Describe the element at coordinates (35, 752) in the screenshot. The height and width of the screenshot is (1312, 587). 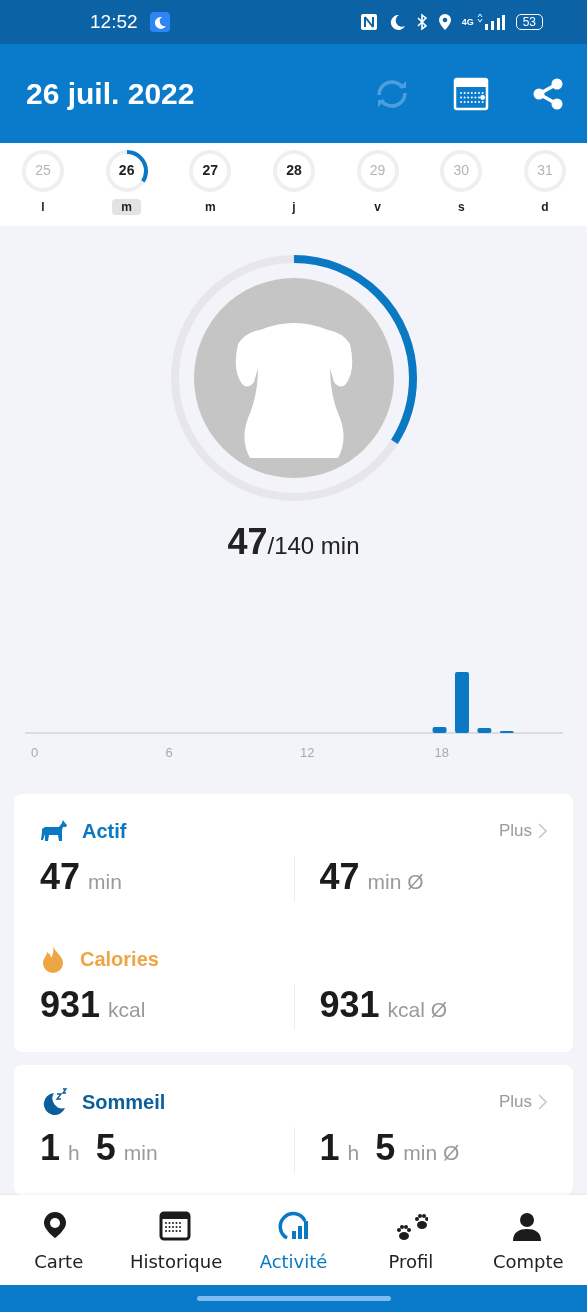
I see `axis-label: 0` at that location.